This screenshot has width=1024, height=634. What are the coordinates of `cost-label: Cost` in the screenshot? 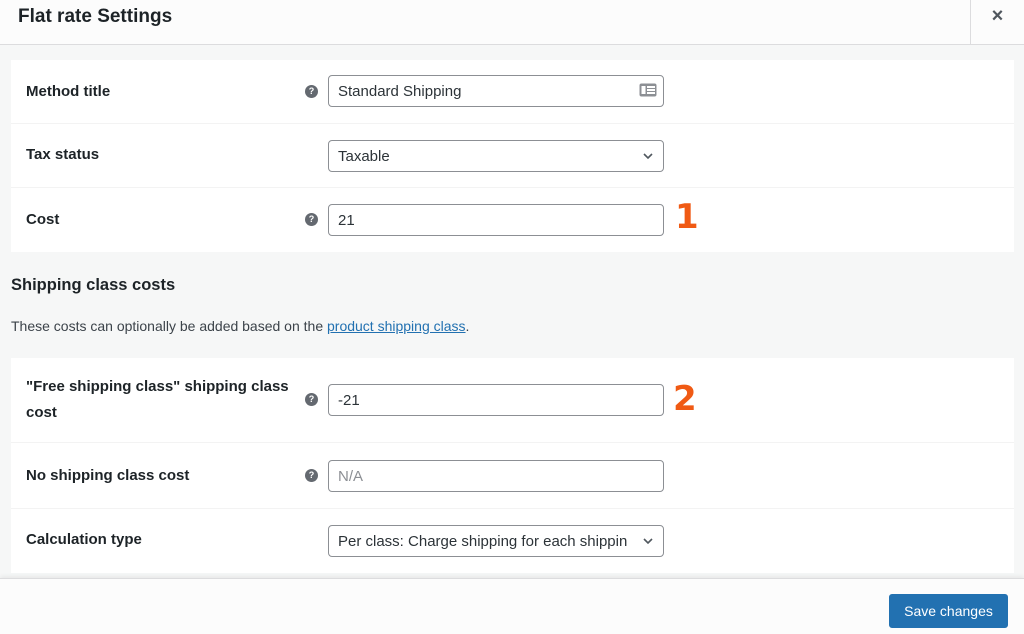 It's located at (43, 219).